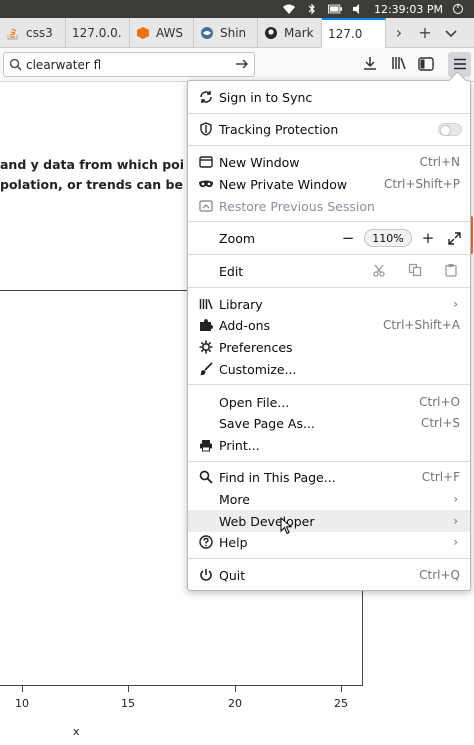 Image resolution: width=474 pixels, height=745 pixels. What do you see at coordinates (206, 445) in the screenshot?
I see `printer-icon` at bounding box center [206, 445].